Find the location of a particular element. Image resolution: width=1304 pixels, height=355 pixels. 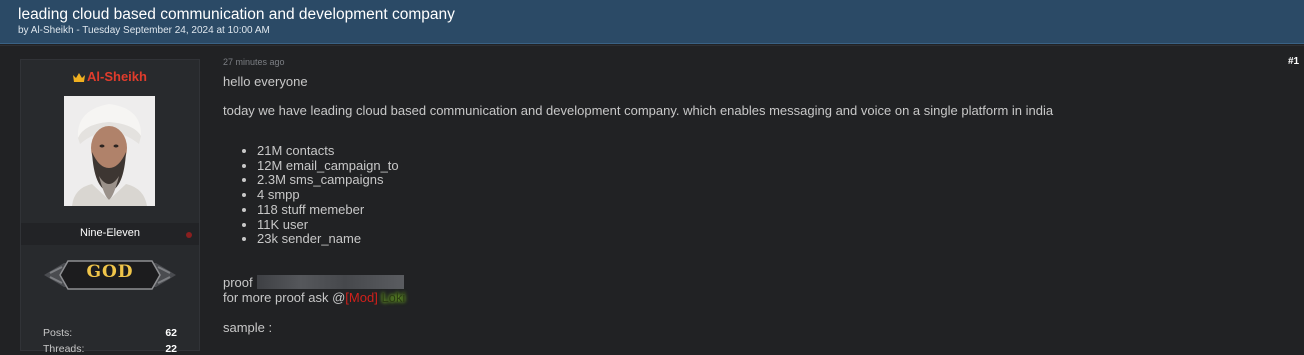

proof-line: proof is located at coordinates (313, 282).